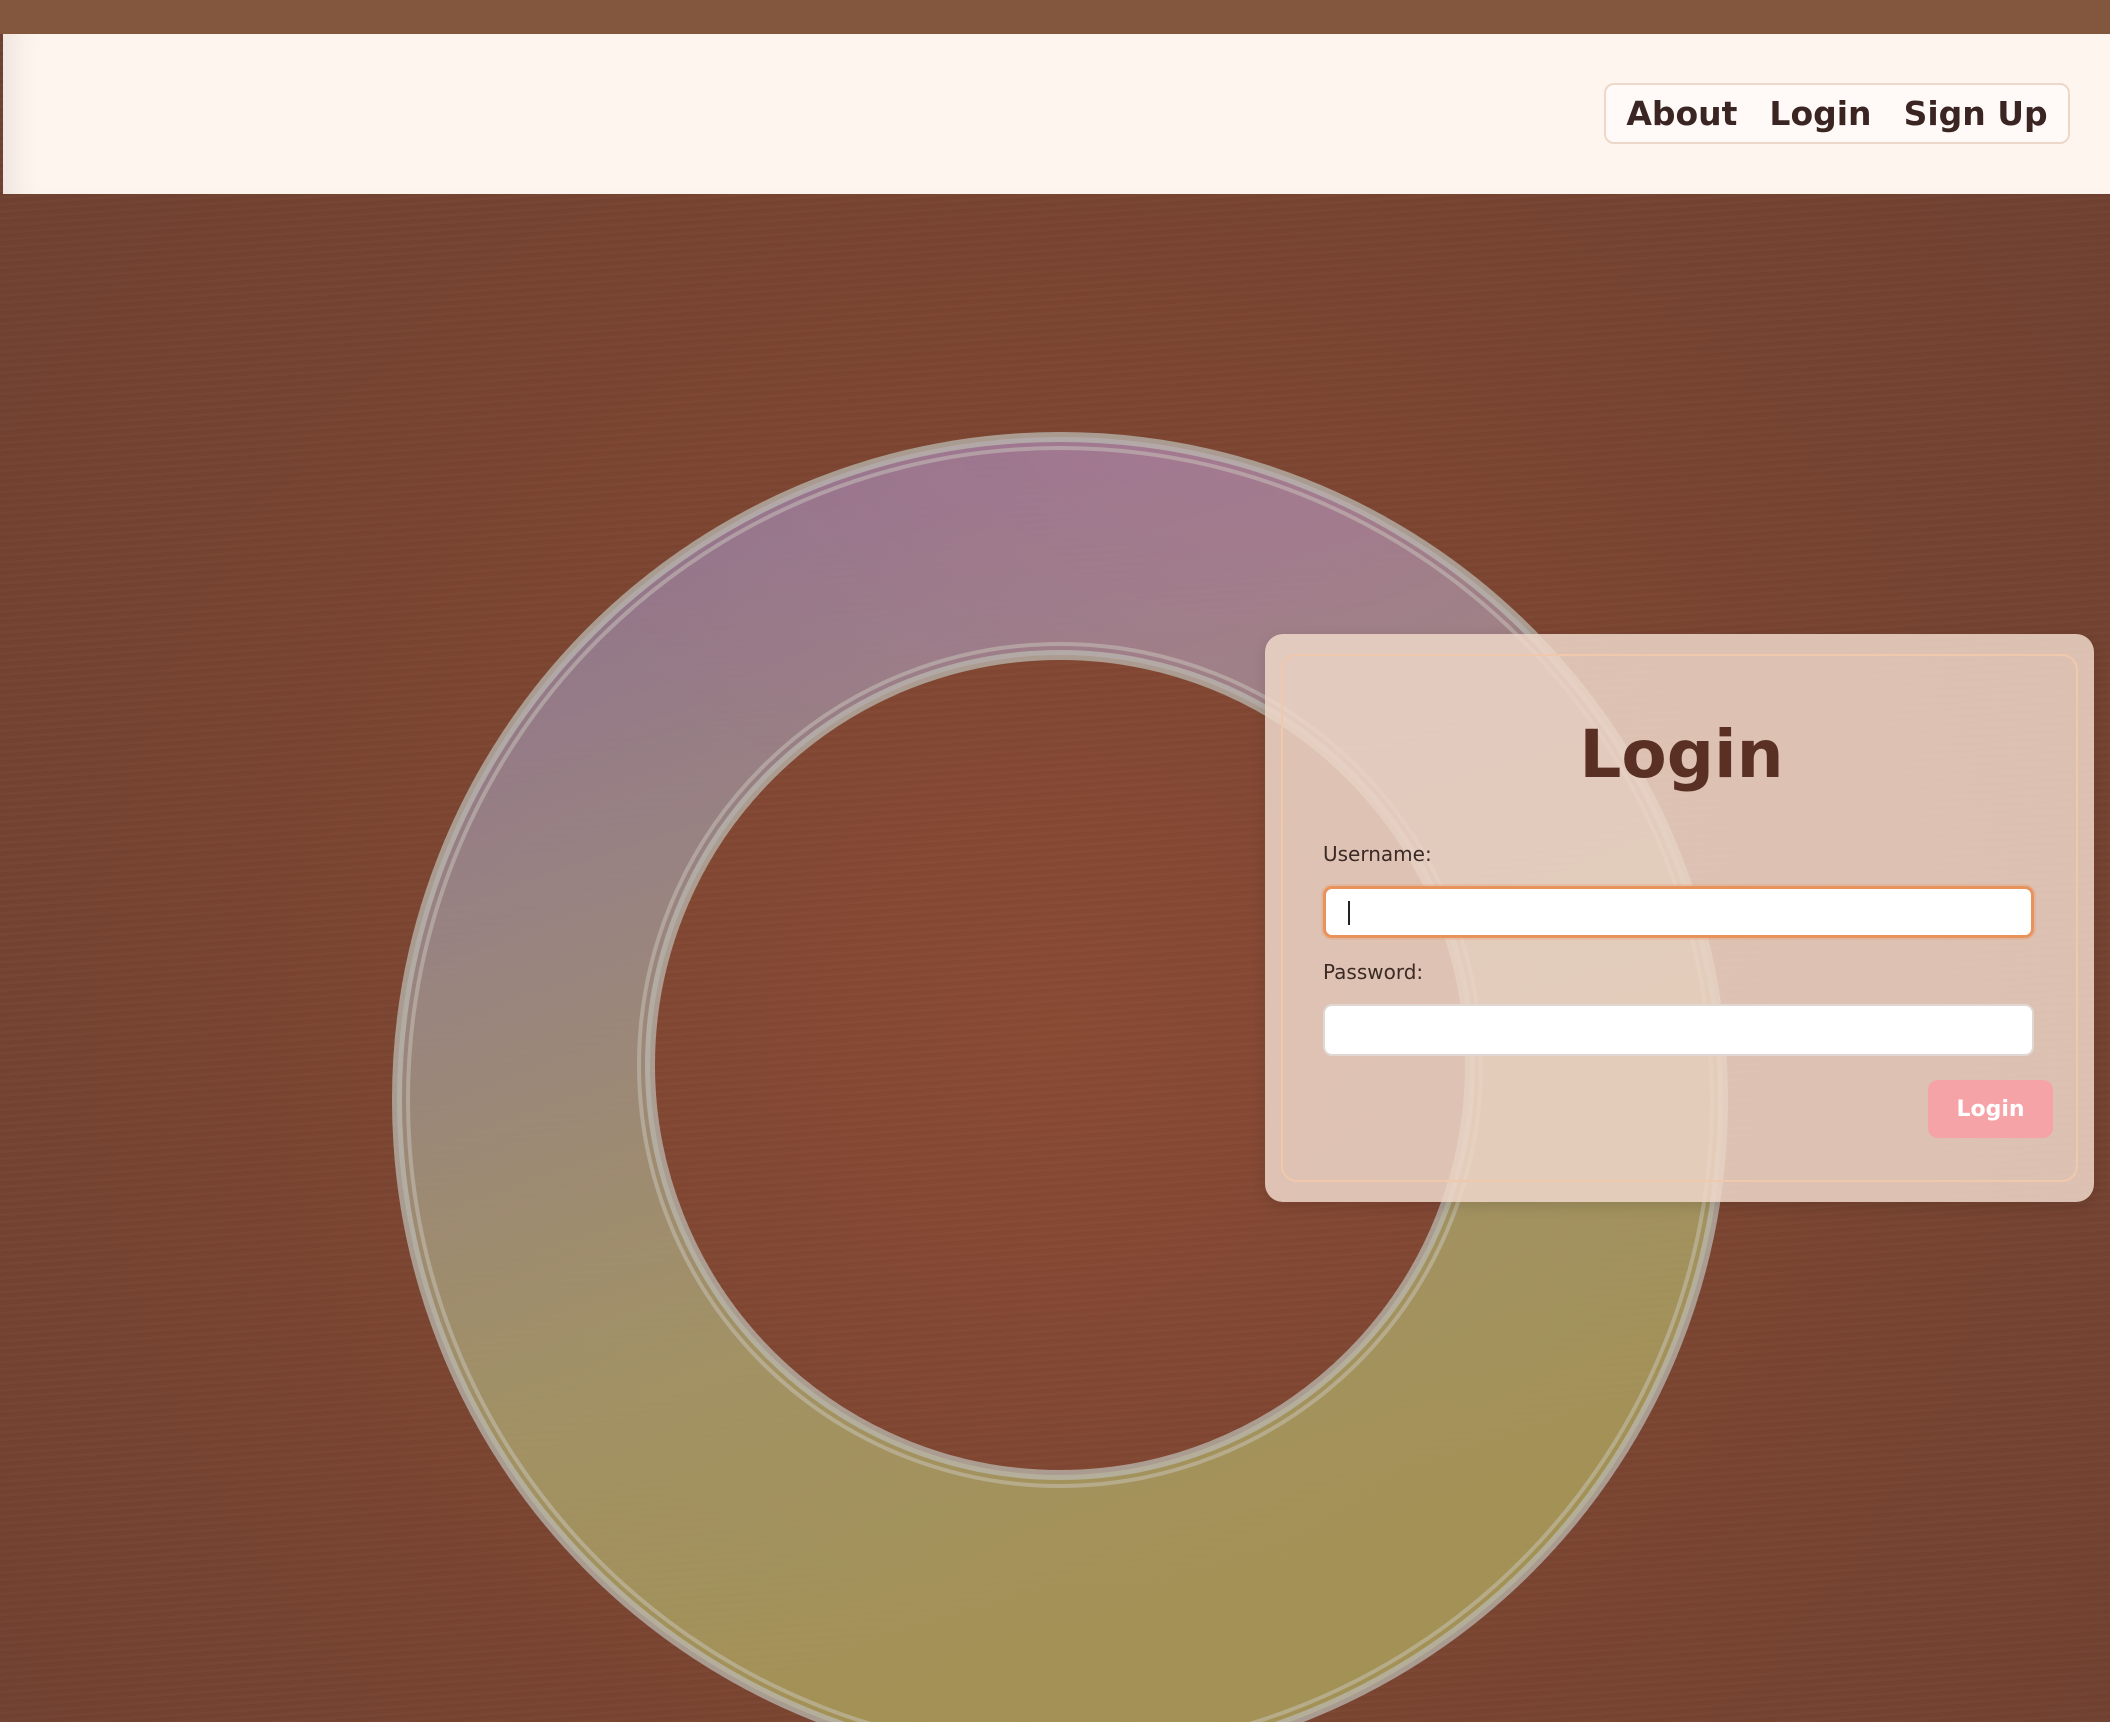  I want to click on login-form: Login Username: Password: Login, so click(1679, 918).